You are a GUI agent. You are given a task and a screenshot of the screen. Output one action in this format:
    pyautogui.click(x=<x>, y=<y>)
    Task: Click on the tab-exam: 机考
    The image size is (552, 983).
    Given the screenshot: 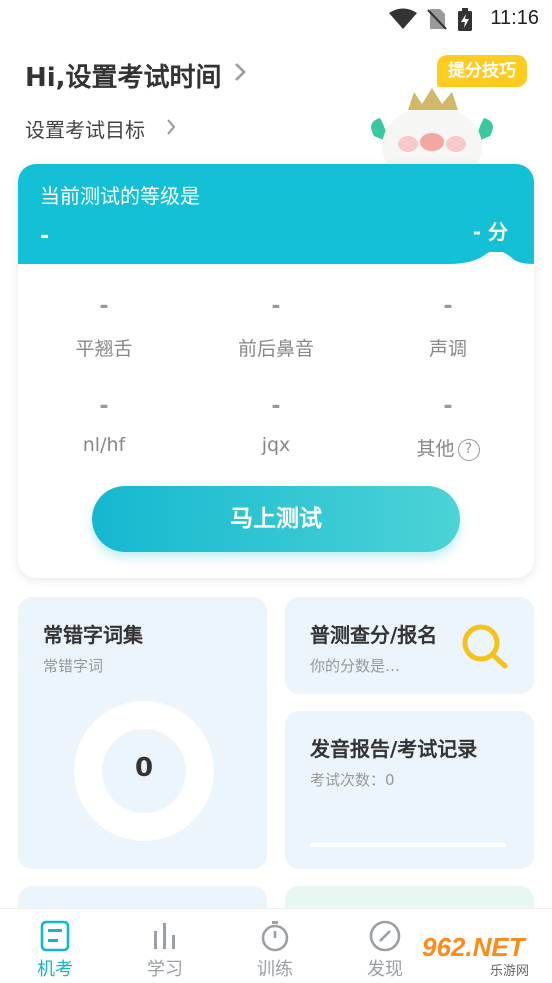 What is the action you would take?
    pyautogui.click(x=55, y=946)
    